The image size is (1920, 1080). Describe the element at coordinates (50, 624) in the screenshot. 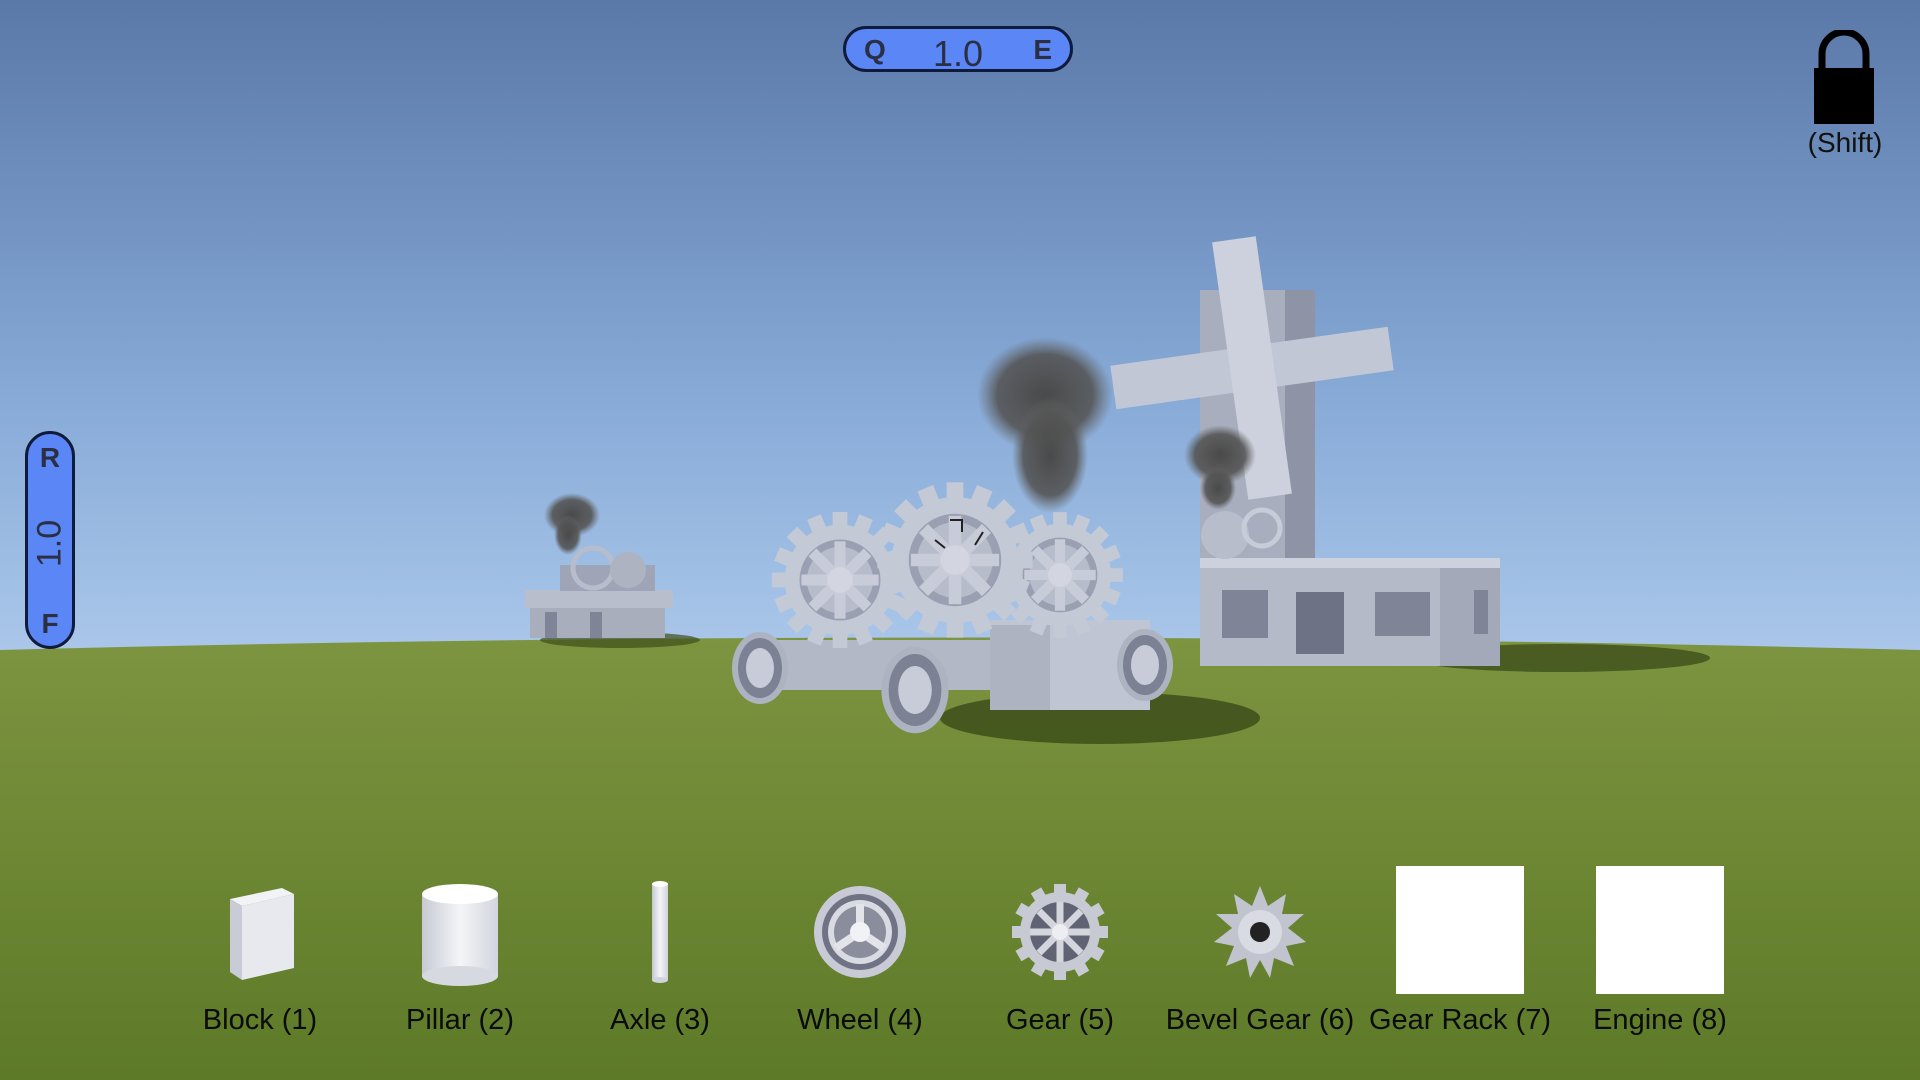

I see `rotate-down-key: F` at that location.